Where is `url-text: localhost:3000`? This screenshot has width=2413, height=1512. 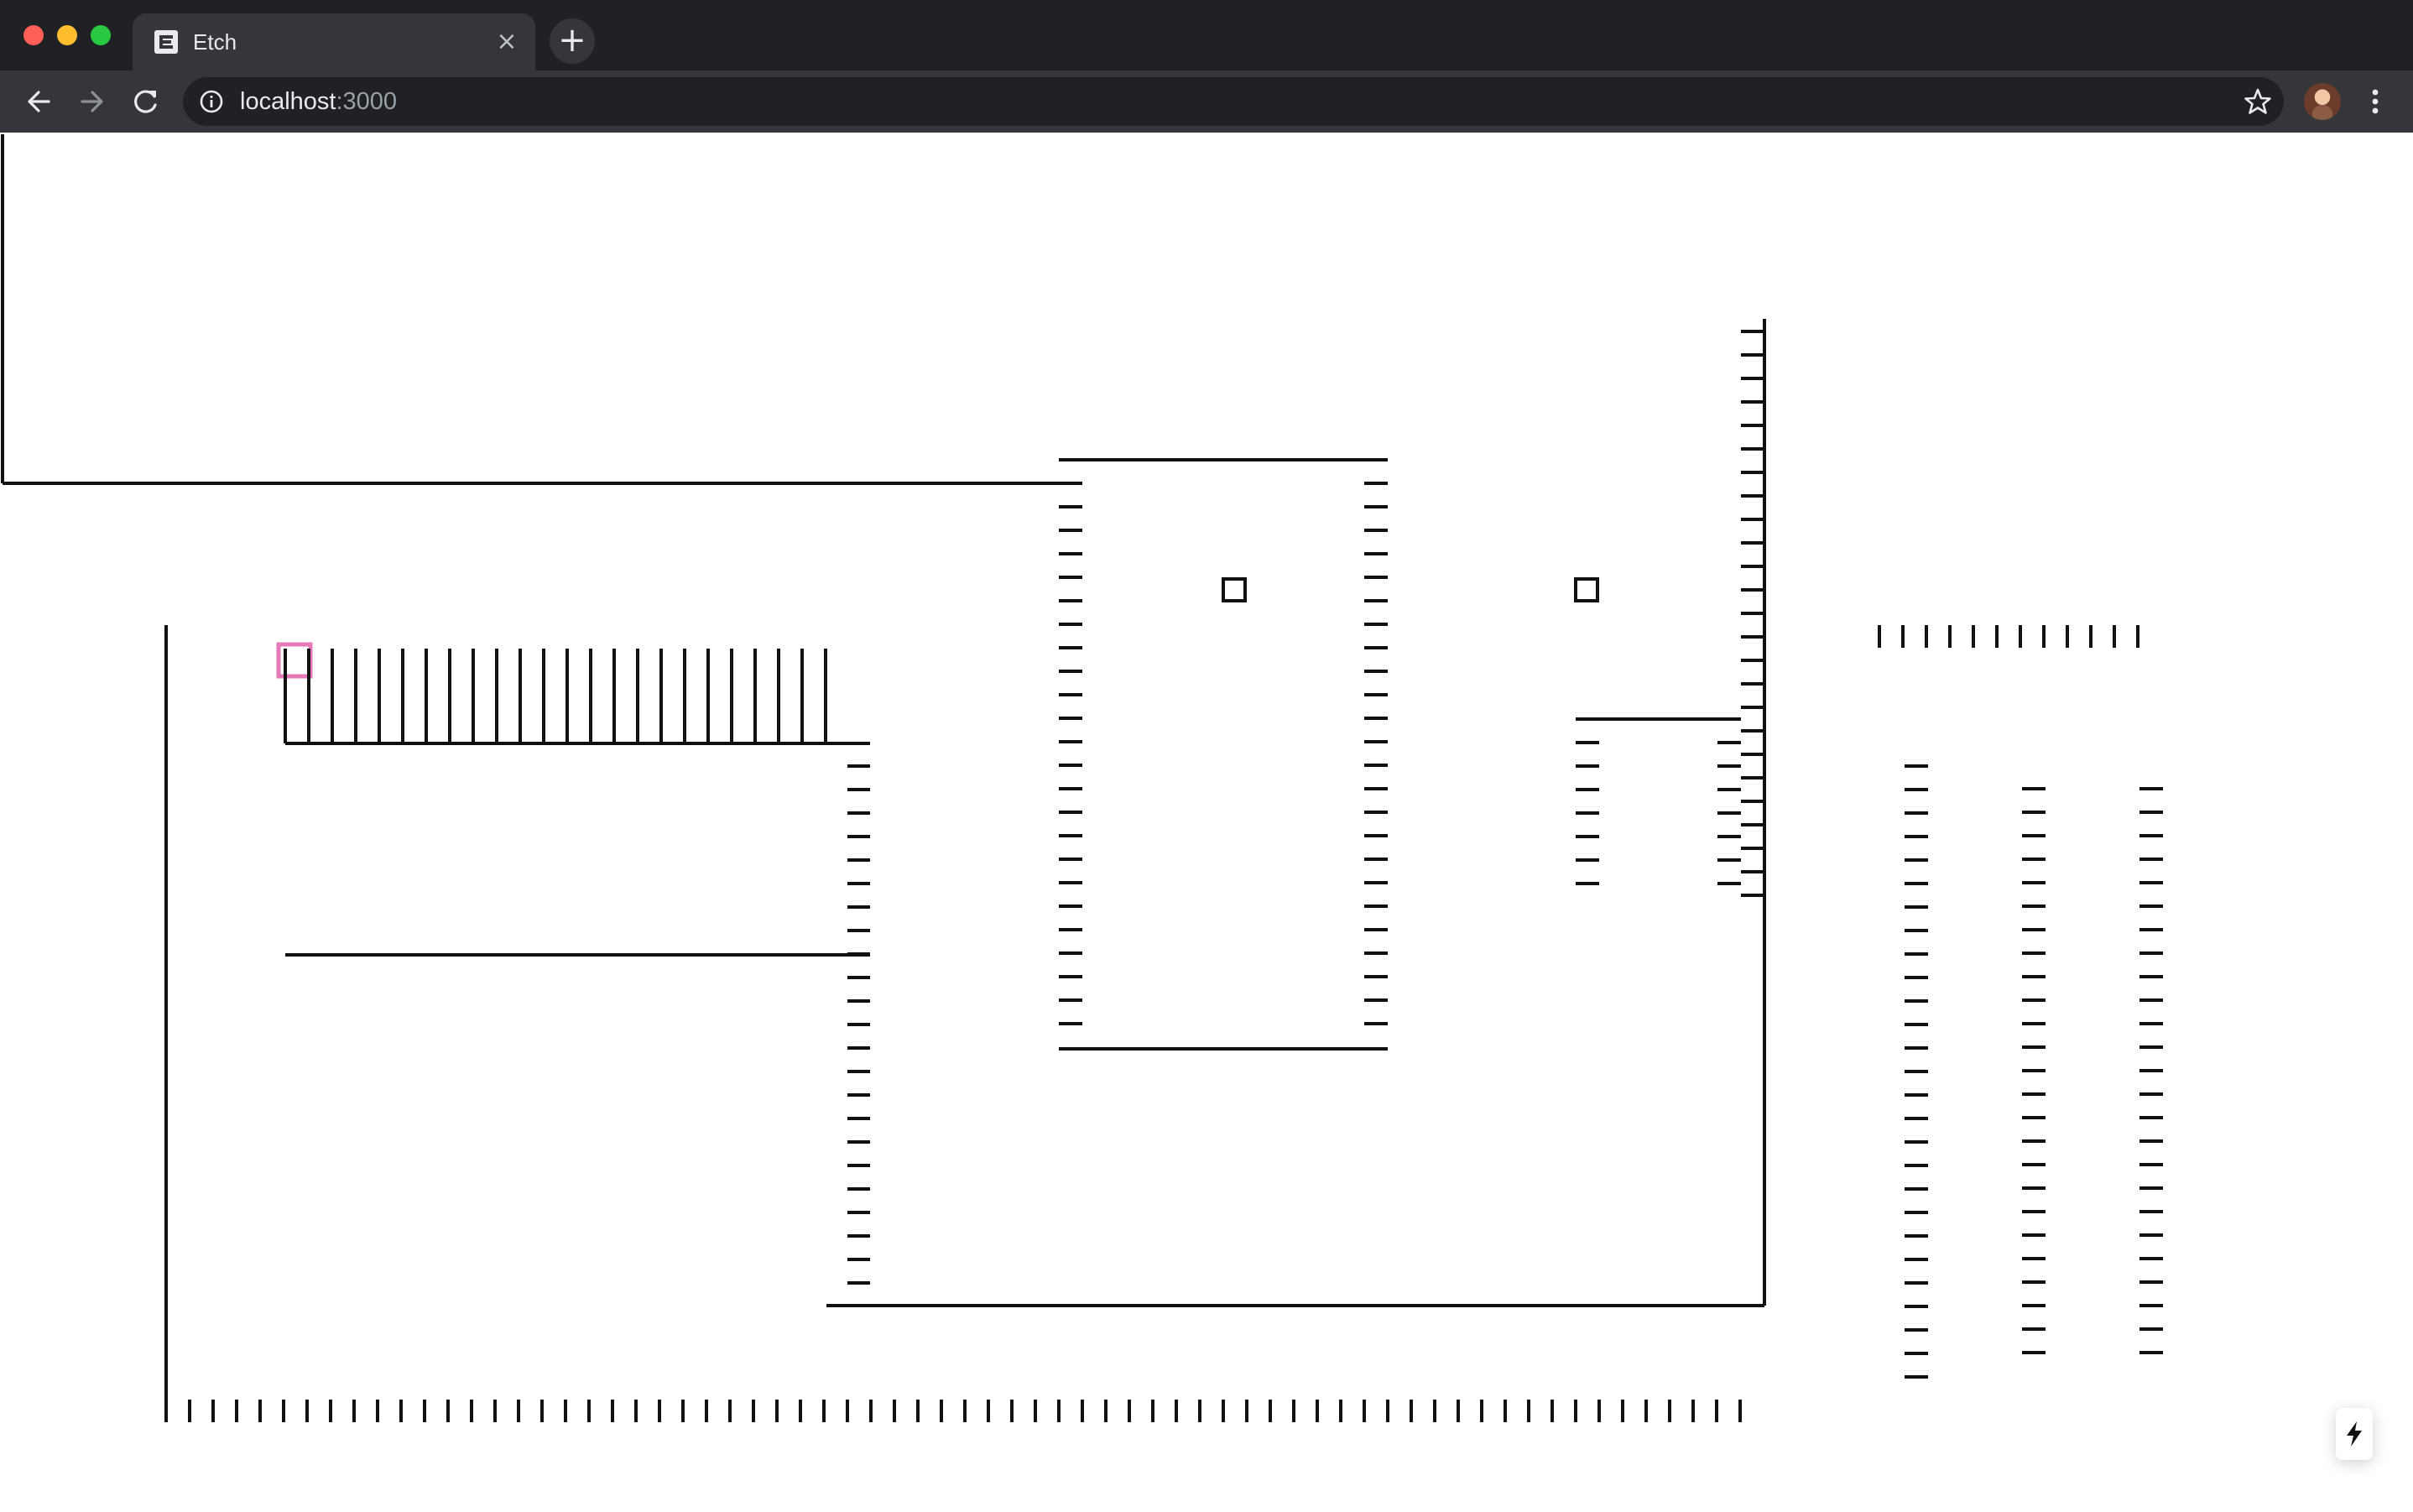
url-text: localhost:3000 is located at coordinates (318, 101).